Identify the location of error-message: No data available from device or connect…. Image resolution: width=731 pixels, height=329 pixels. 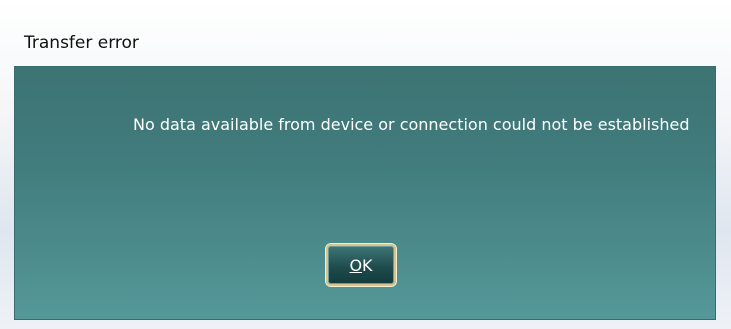
(411, 124).